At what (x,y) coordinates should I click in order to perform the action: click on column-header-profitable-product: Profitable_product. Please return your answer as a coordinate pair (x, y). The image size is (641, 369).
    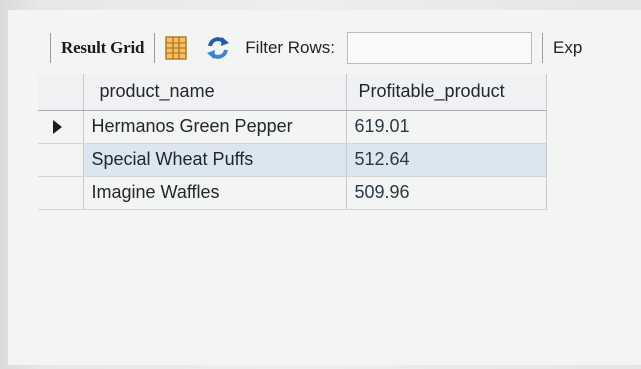
    Looking at the image, I should click on (446, 92).